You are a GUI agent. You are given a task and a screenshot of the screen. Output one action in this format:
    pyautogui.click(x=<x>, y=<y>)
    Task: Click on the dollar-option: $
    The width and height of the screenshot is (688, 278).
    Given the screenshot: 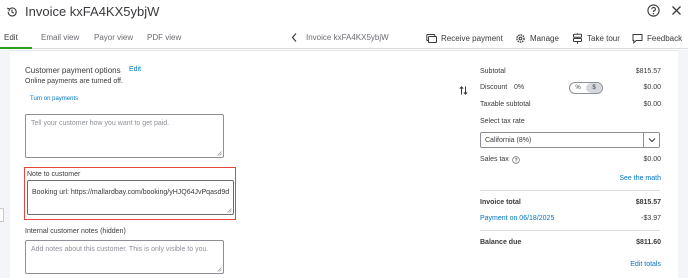 What is the action you would take?
    pyautogui.click(x=594, y=88)
    